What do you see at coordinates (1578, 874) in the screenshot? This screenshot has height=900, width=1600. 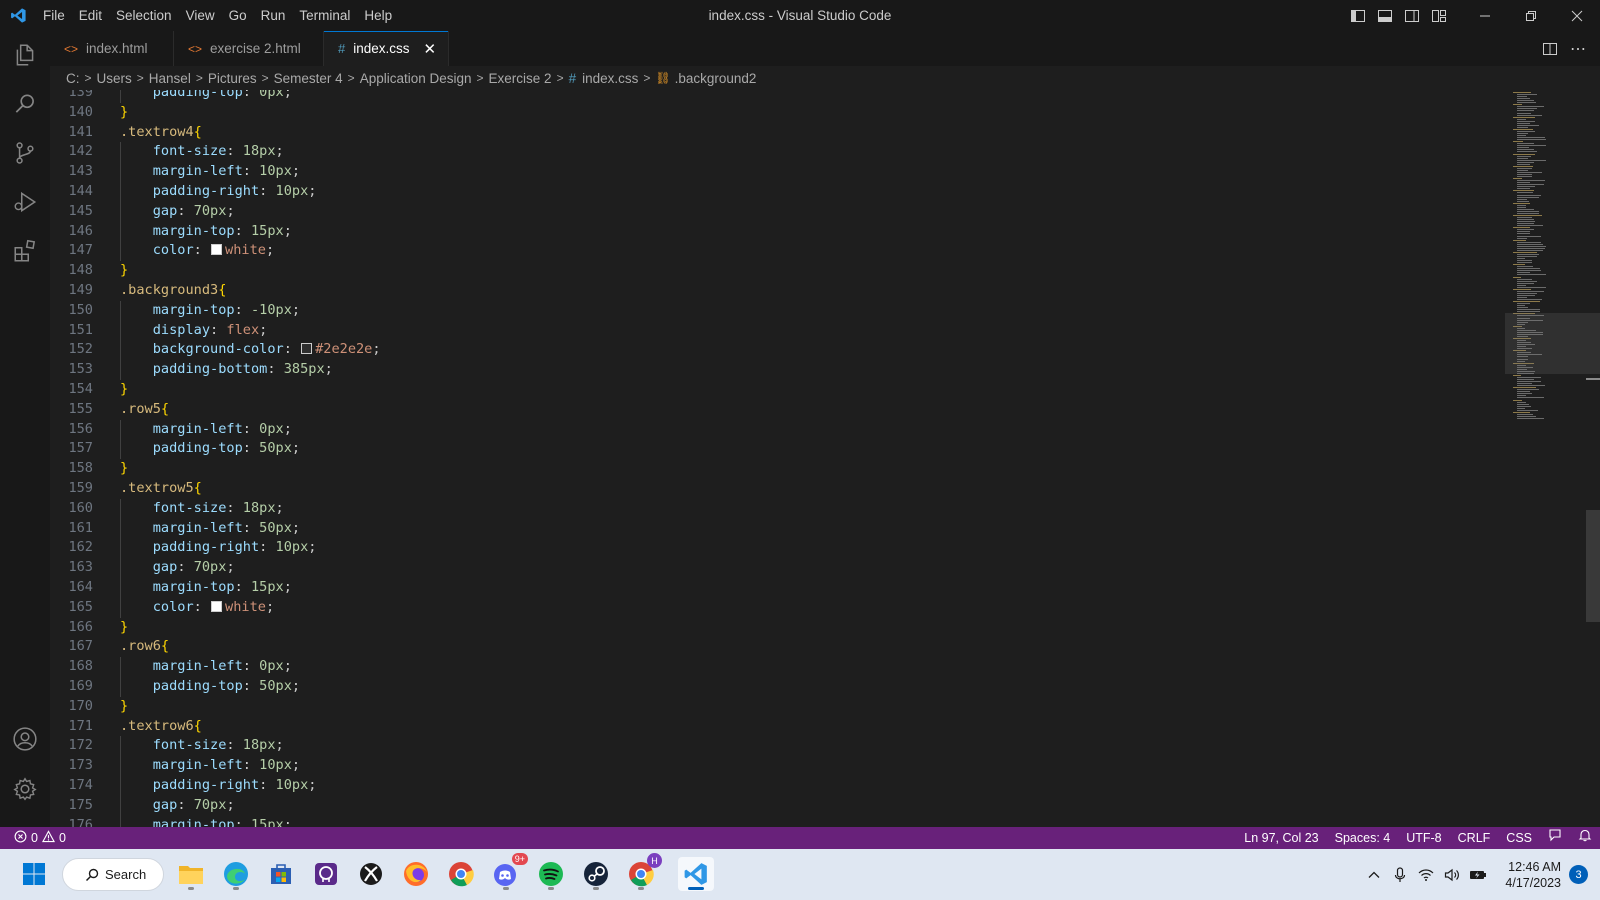 I see `notification-badge: 3` at bounding box center [1578, 874].